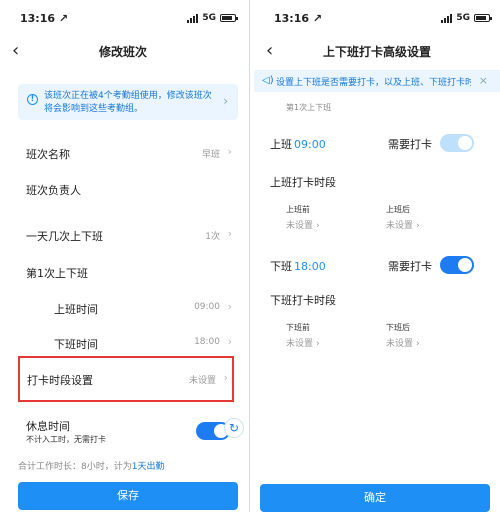  Describe the element at coordinates (91, 467) in the screenshot. I see `total-work-hours: 合计工作时长：8小时，计为1天出勤` at that location.